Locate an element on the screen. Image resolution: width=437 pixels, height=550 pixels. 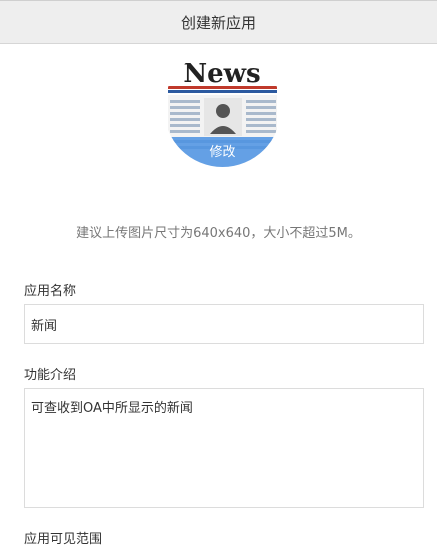
upload-hint: 建议上传图片尺寸为640x640，大小不超过5M。 is located at coordinates (218, 233).